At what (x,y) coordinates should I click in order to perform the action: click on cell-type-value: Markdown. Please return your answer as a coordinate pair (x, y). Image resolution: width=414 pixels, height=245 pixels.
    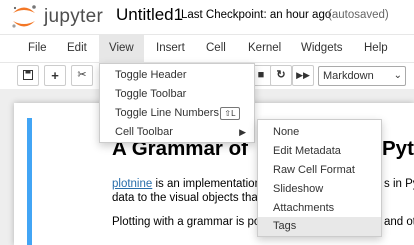
    Looking at the image, I should click on (348, 76).